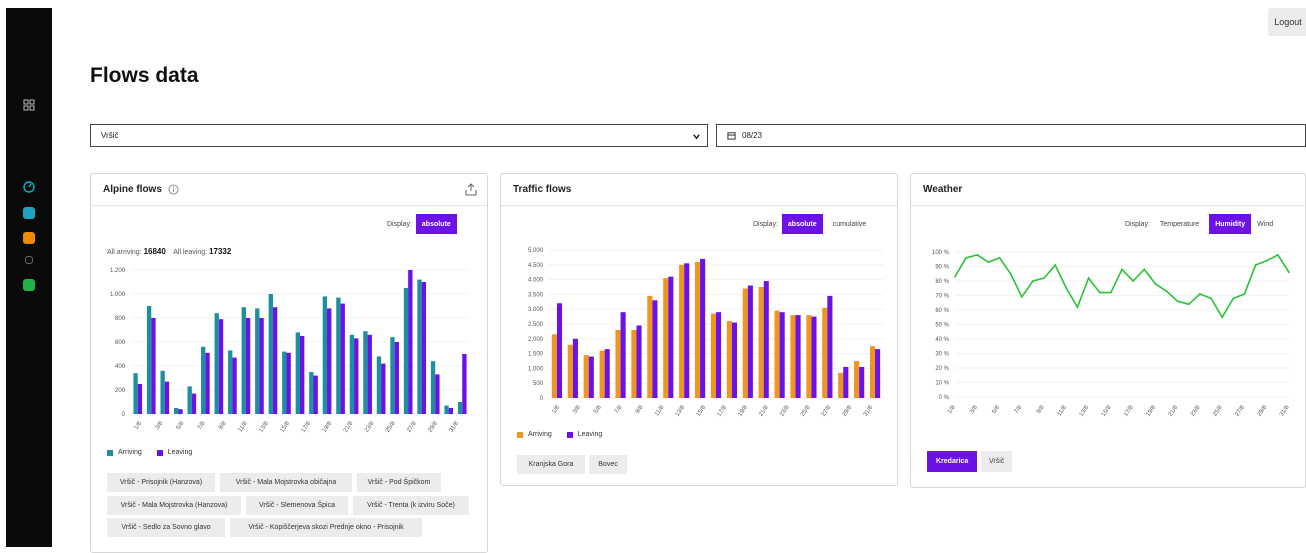 Image resolution: width=1306 pixels, height=553 pixels. What do you see at coordinates (1287, 22) in the screenshot?
I see `logout-button: Logout` at bounding box center [1287, 22].